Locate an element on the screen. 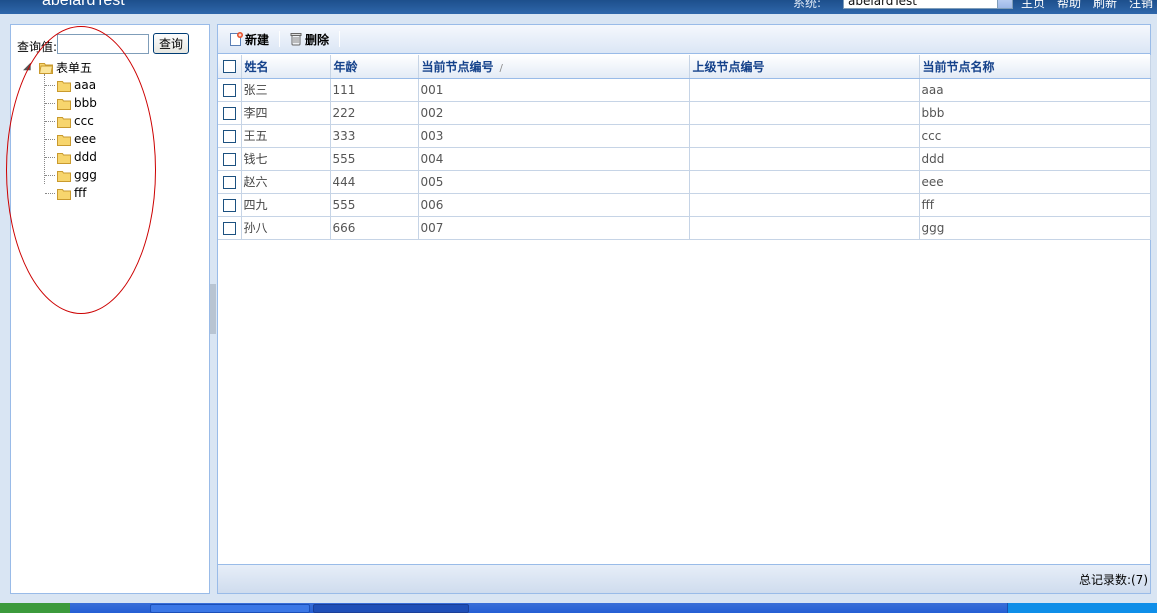 This screenshot has width=1157, height=613. tree-search-row: 查询值: 查询 is located at coordinates (103, 43).